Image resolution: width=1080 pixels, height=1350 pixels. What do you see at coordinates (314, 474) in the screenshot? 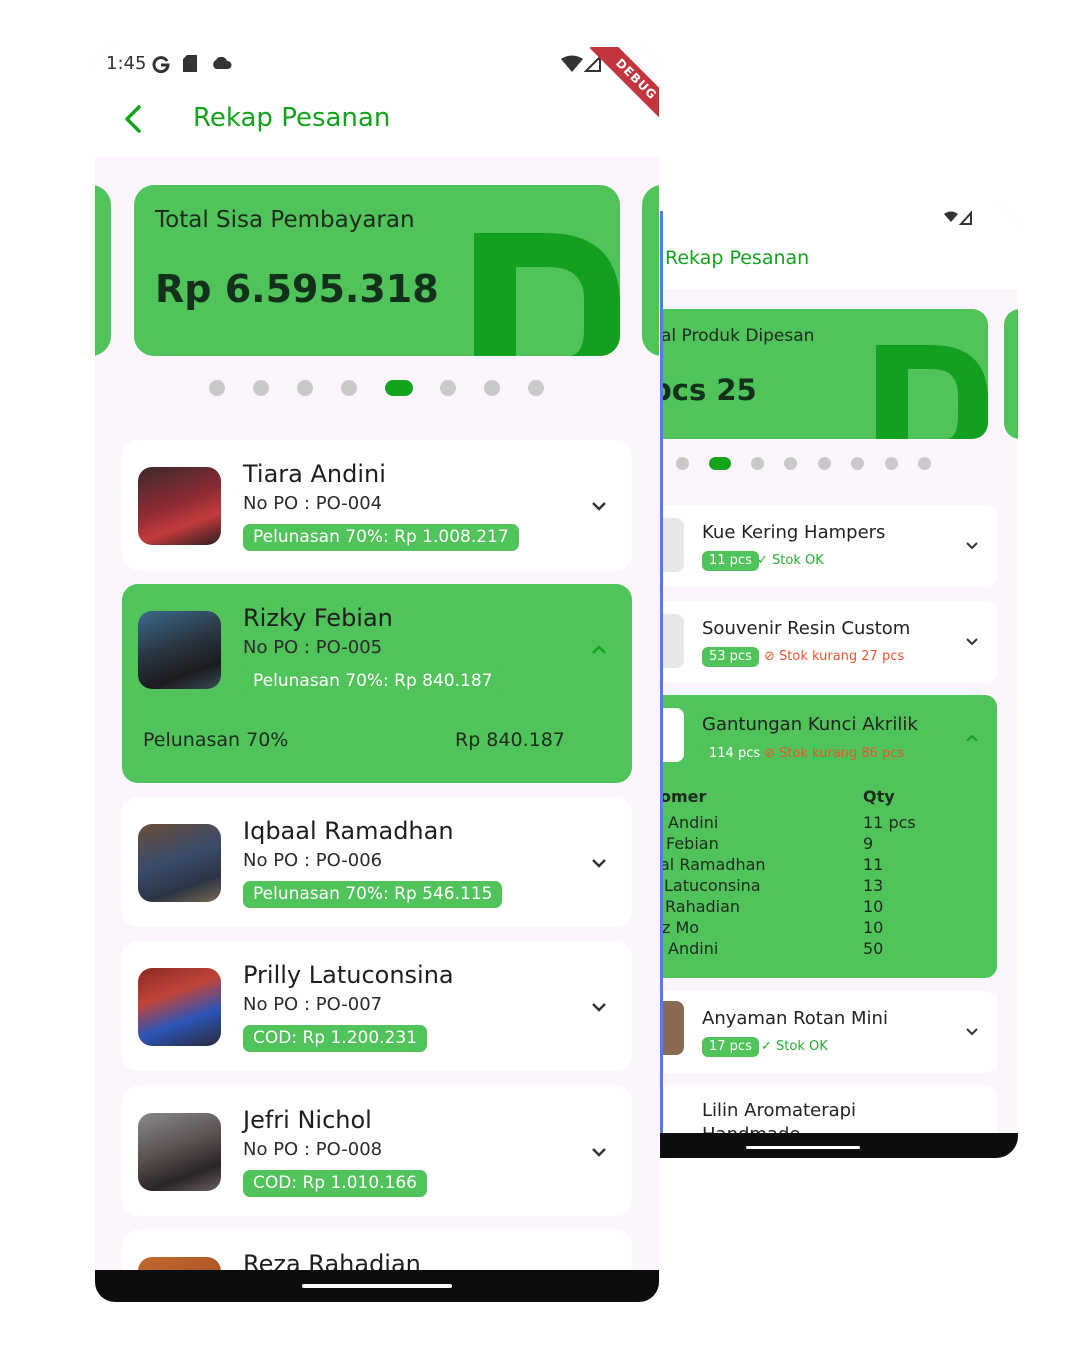
I see `customer-name: Tiara Andini` at bounding box center [314, 474].